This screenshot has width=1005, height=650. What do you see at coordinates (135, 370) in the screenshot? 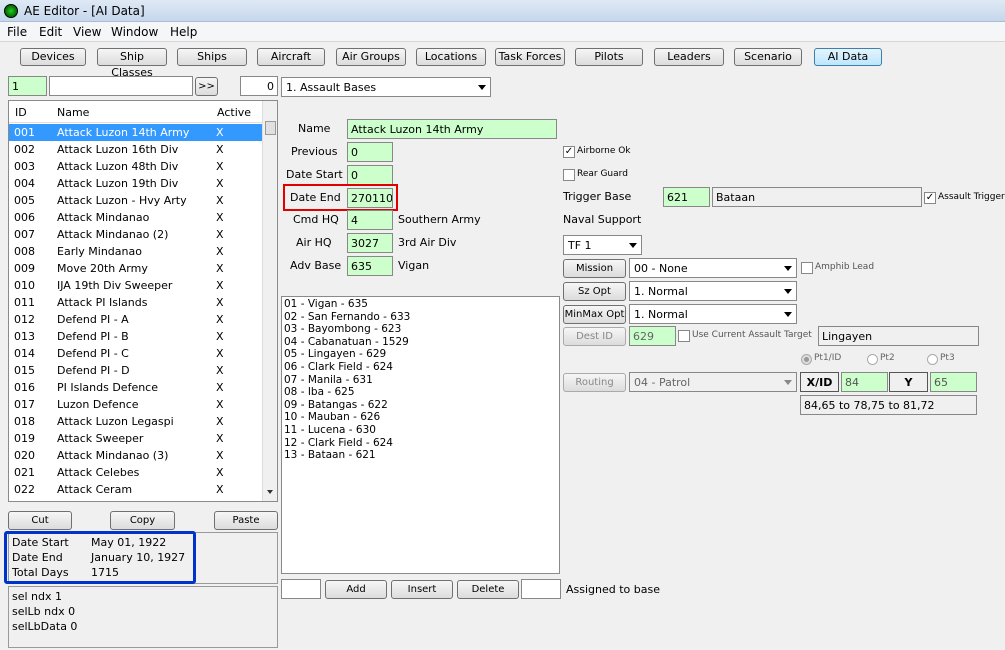
I see `table-row: 015 Defend PI - D X` at bounding box center [135, 370].